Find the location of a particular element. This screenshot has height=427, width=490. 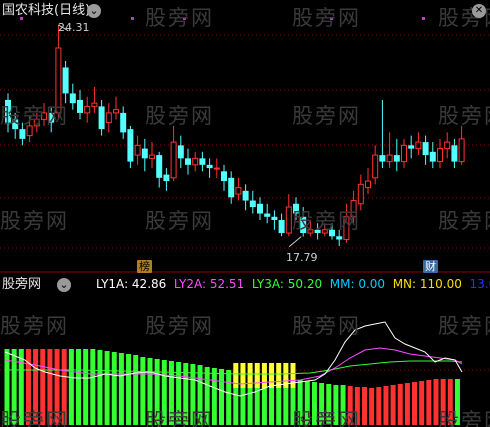

legend-ly1a: LY1A: 42.86 is located at coordinates (131, 284).